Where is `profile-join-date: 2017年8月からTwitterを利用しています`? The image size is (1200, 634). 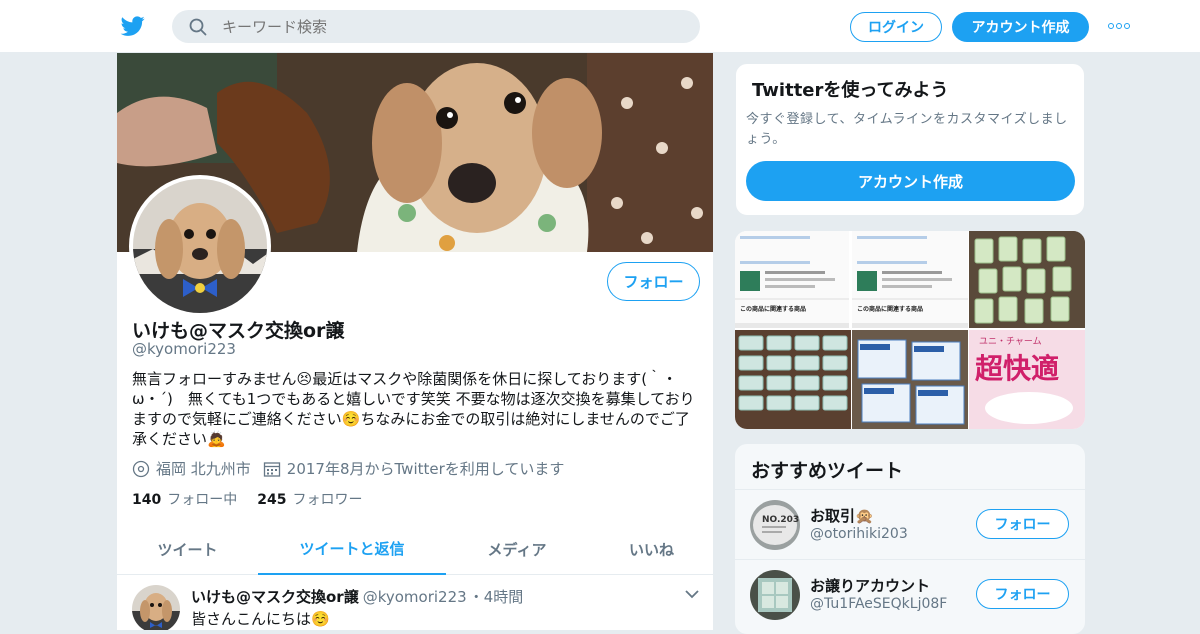 profile-join-date: 2017年8月からTwitterを利用しています is located at coordinates (425, 469).